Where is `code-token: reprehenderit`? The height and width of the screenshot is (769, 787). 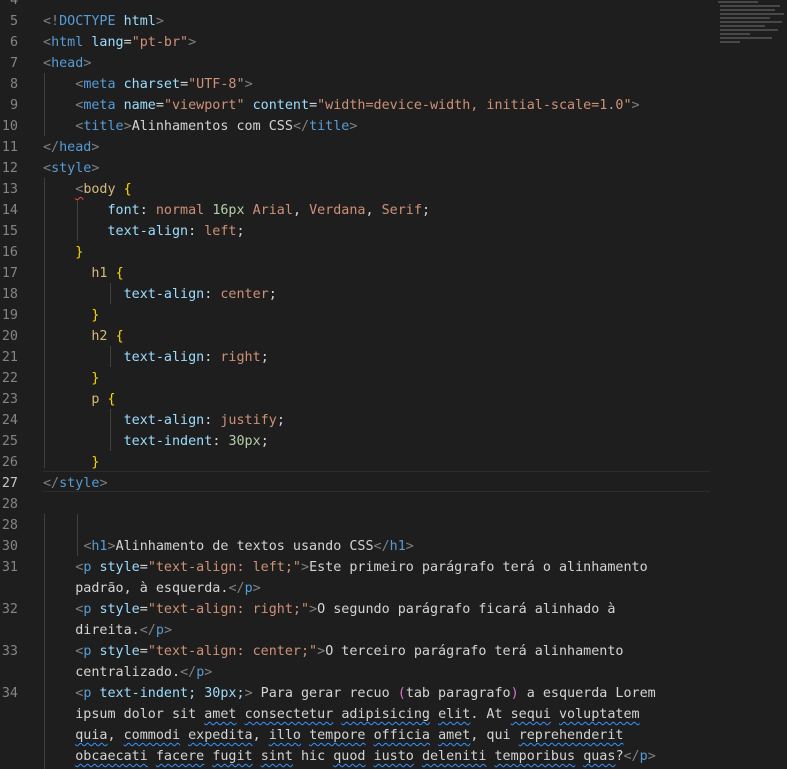
code-token: reprehenderit is located at coordinates (571, 735).